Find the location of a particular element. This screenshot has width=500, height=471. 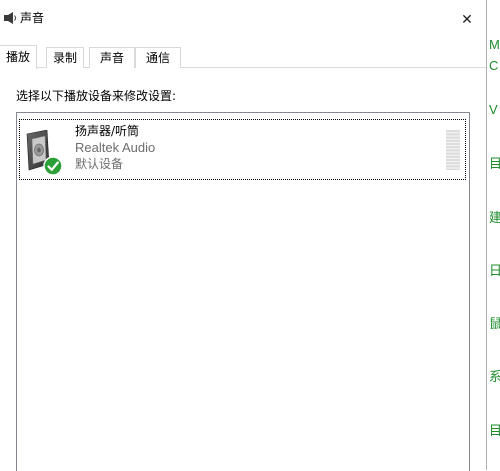

window-title: 声音 is located at coordinates (32, 18).